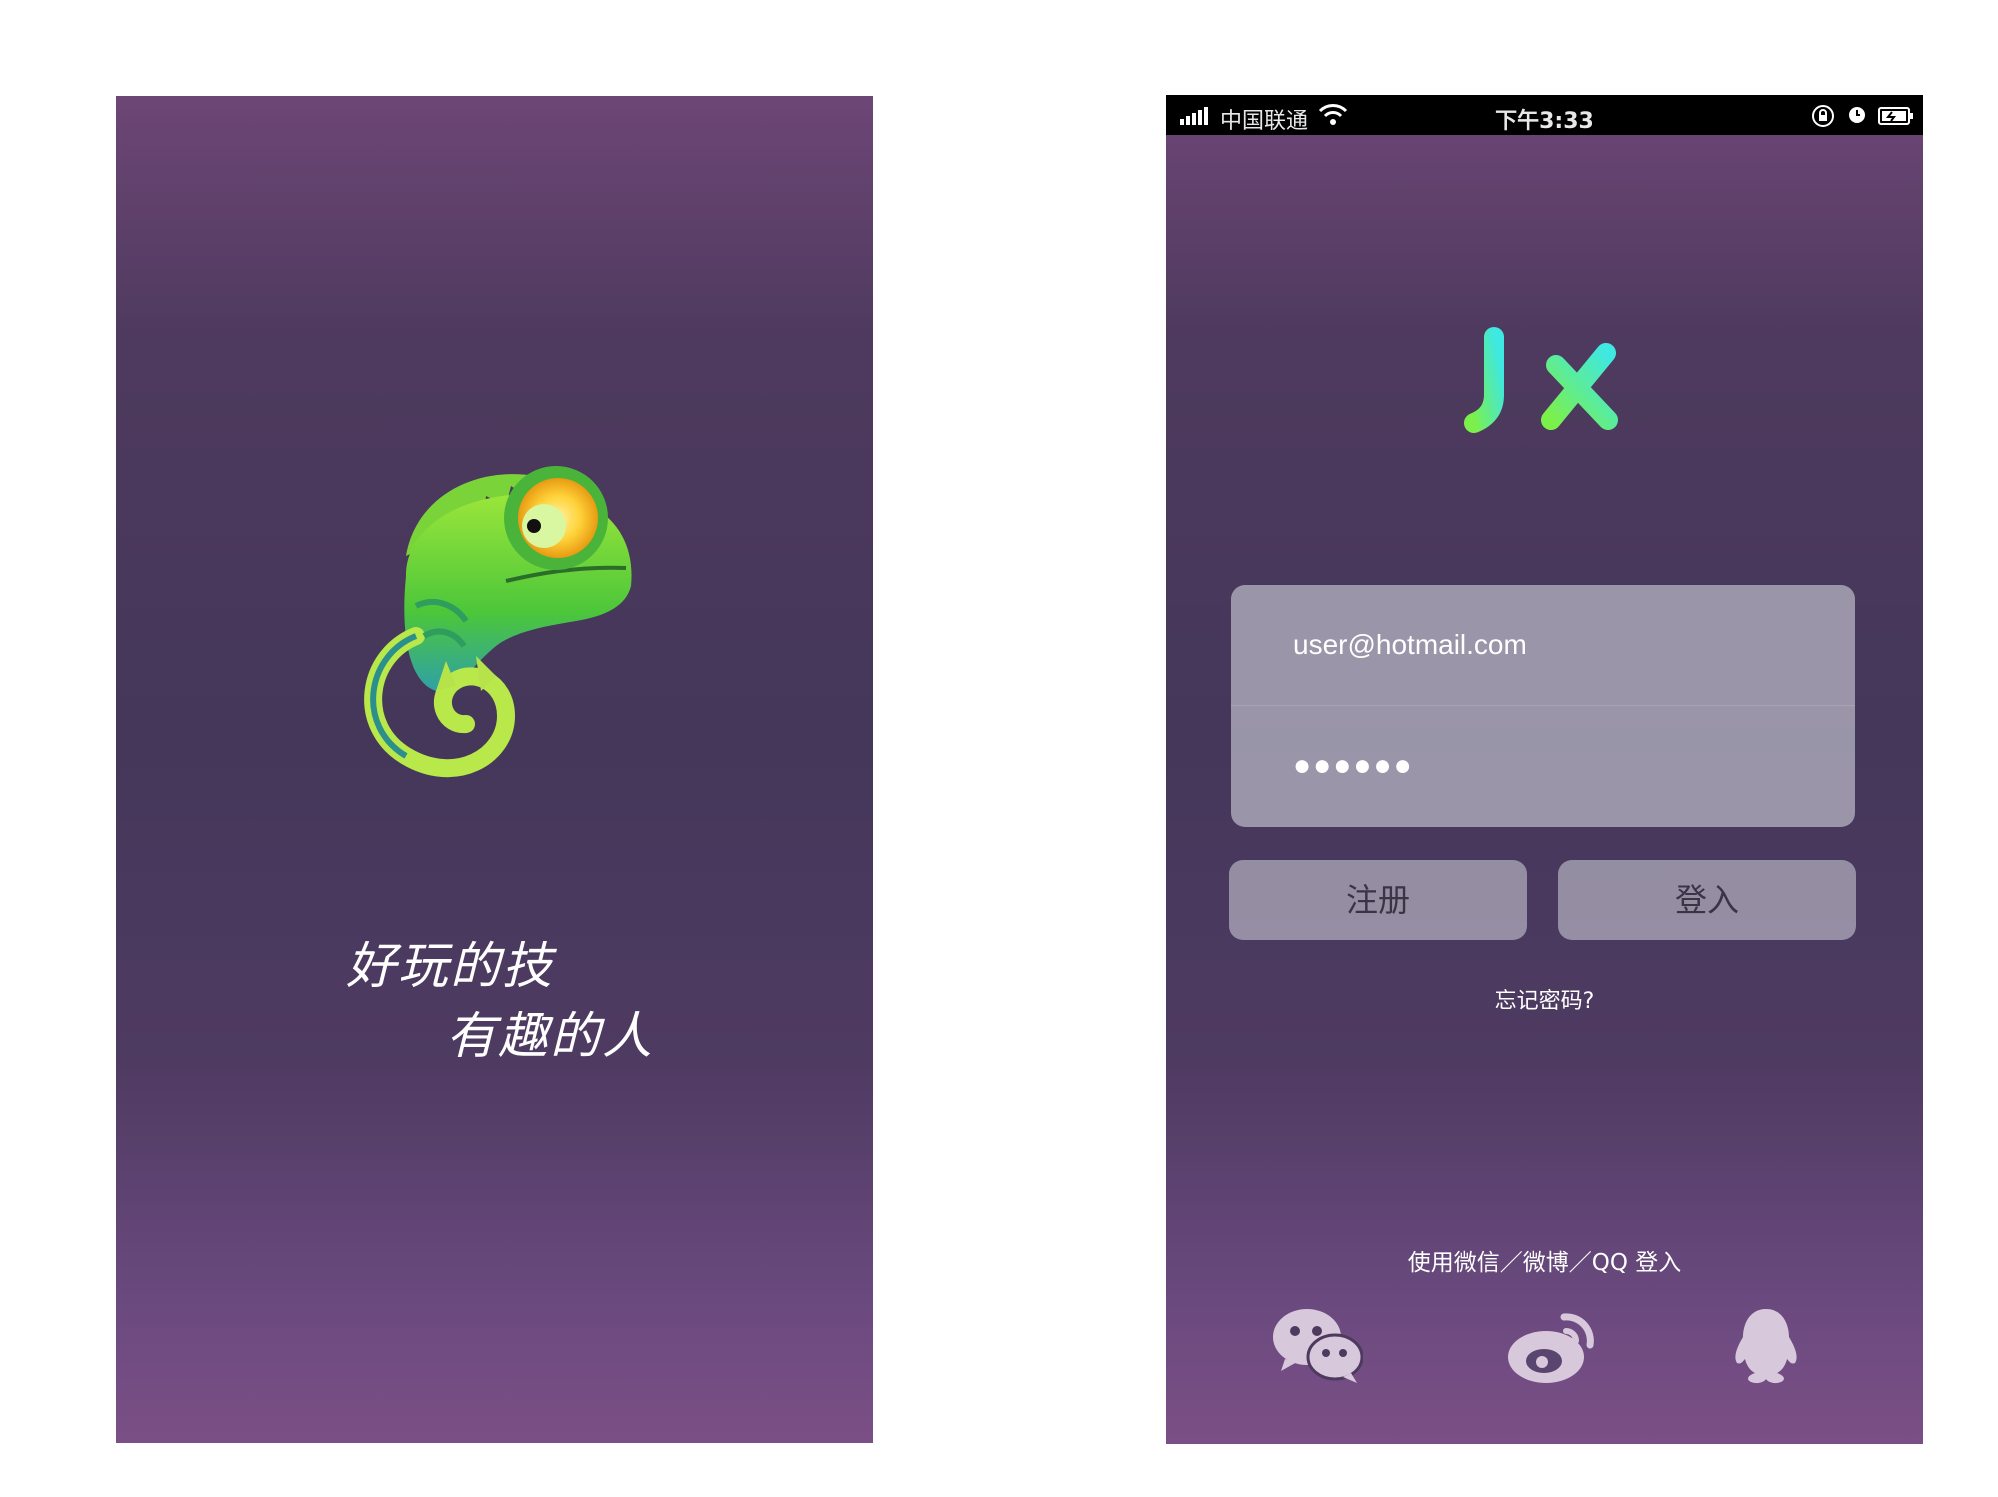 The width and height of the screenshot is (1998, 1497). Describe the element at coordinates (1895, 116) in the screenshot. I see `battery-icon` at that location.